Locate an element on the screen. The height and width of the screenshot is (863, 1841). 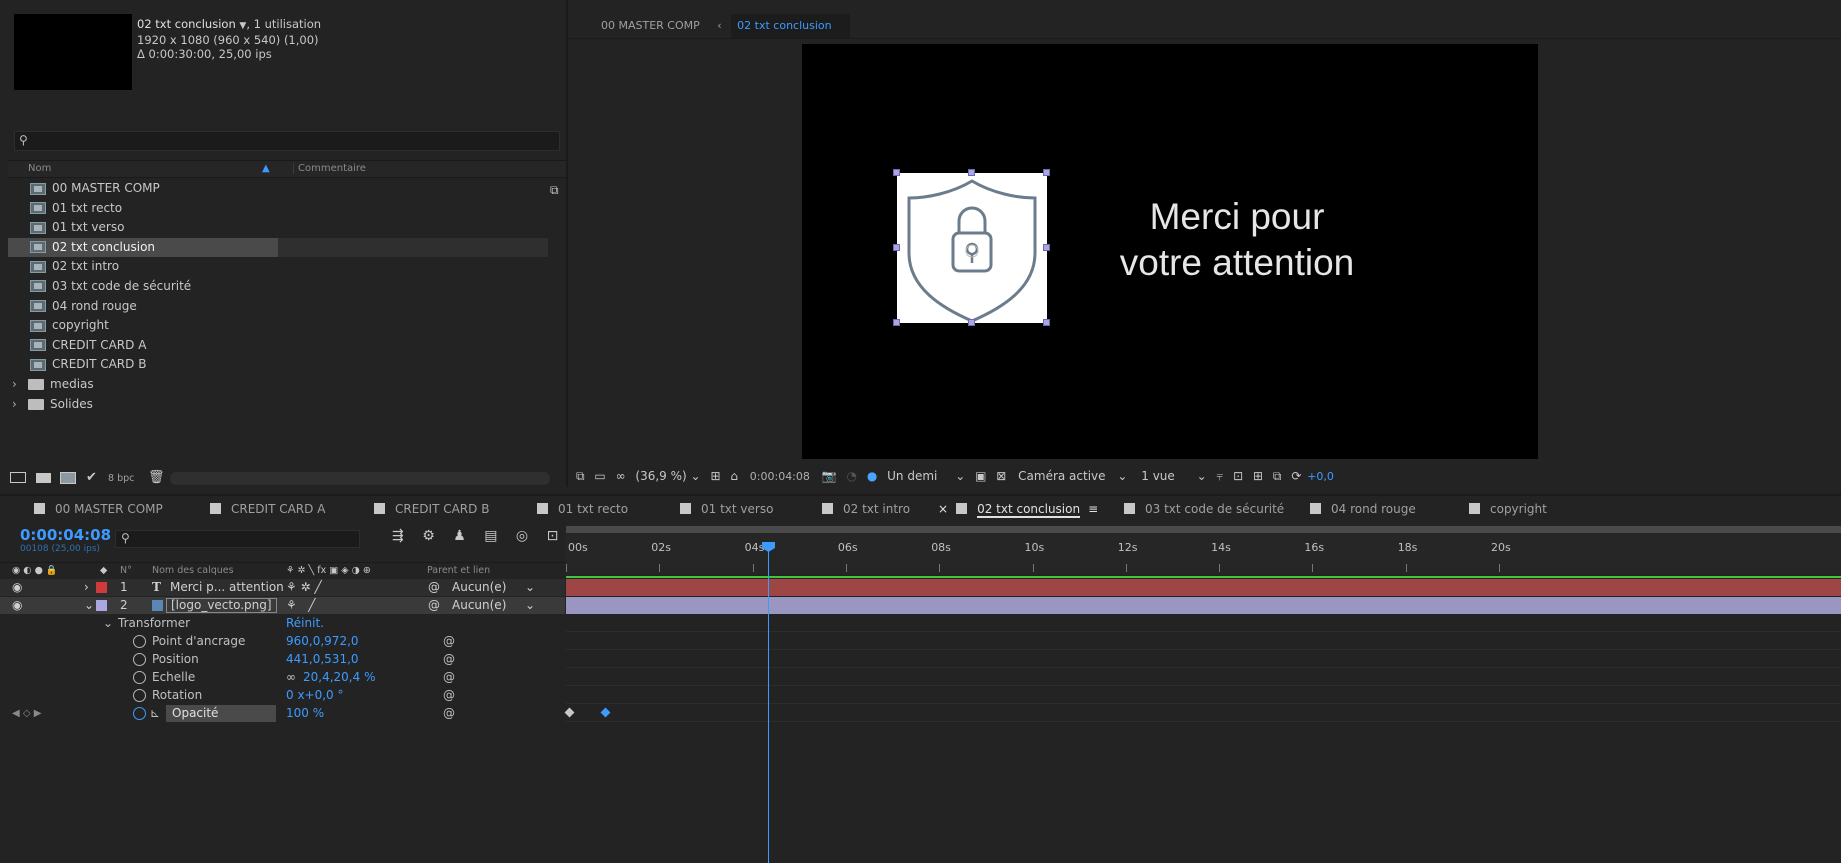
timecode-display: 0:00:04:08 is located at coordinates (780, 476).